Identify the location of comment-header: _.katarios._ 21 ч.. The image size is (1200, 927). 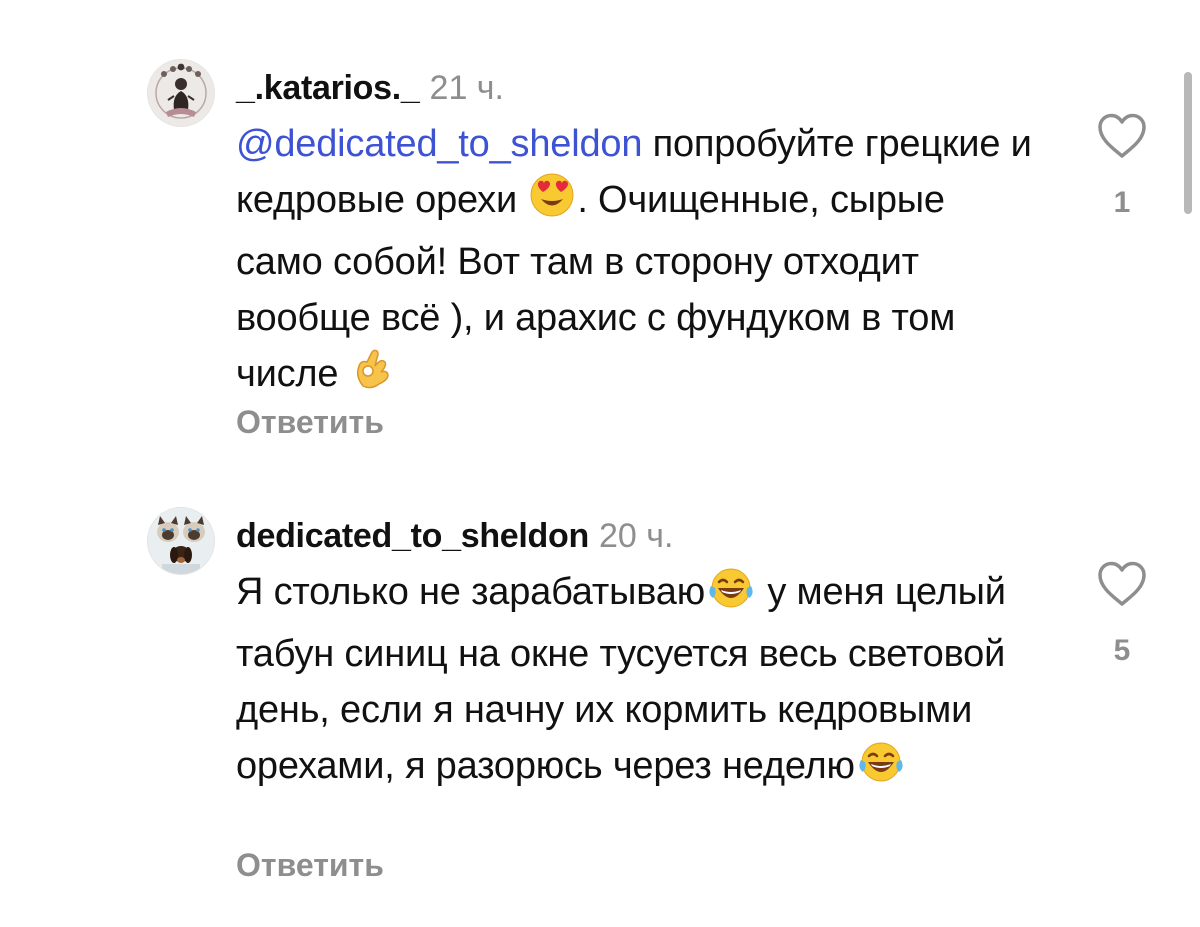
(370, 91).